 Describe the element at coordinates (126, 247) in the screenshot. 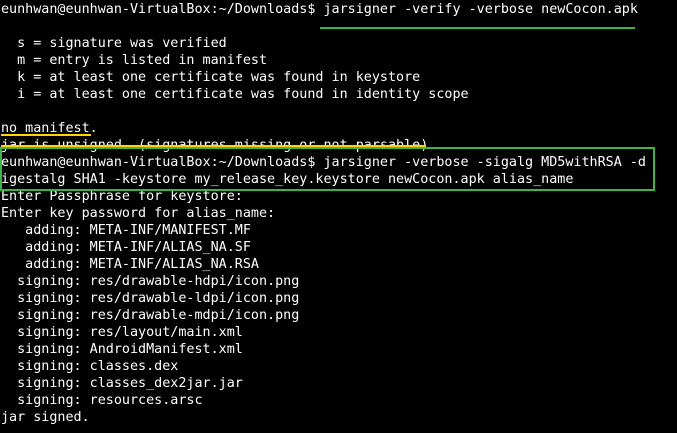

I see `terminal-line-adding: adding: META-INF/ALIAS_NA.SF` at that location.